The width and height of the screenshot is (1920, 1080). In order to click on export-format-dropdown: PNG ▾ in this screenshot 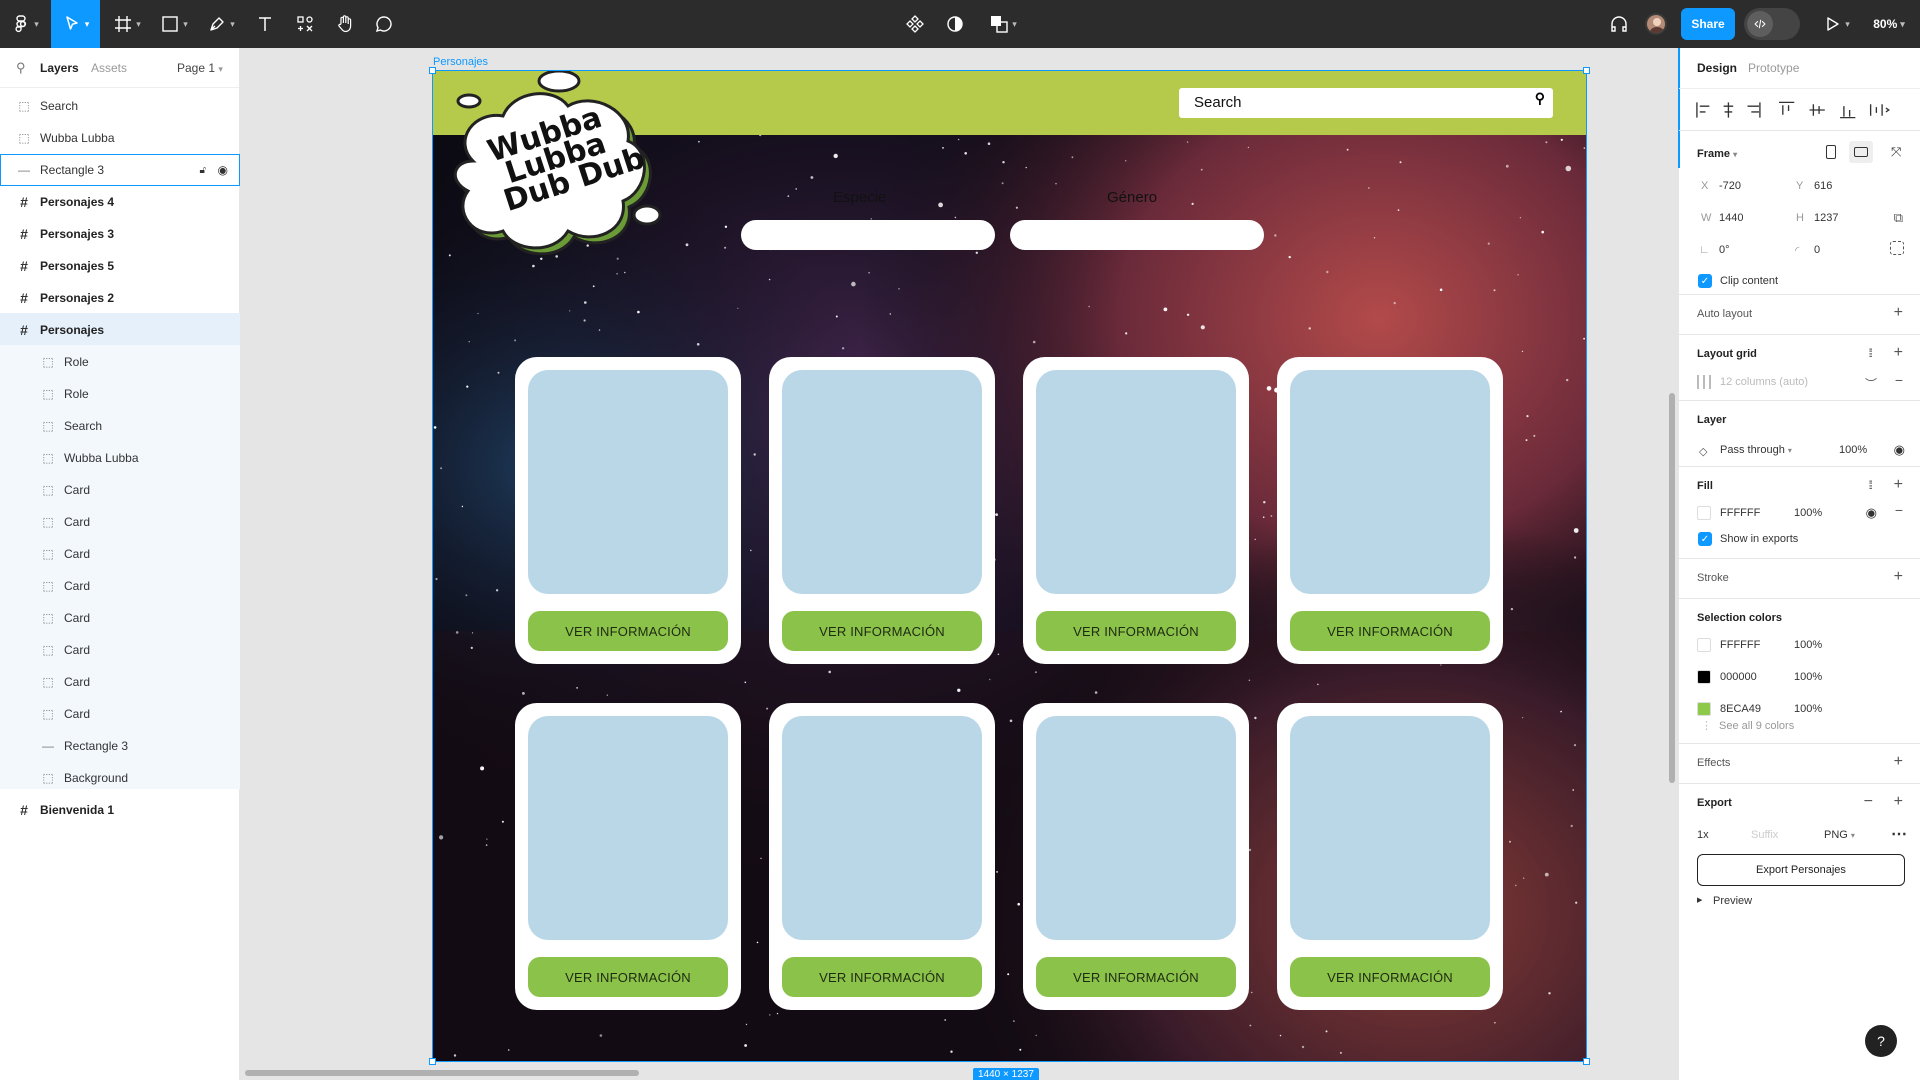, I will do `click(1839, 835)`.